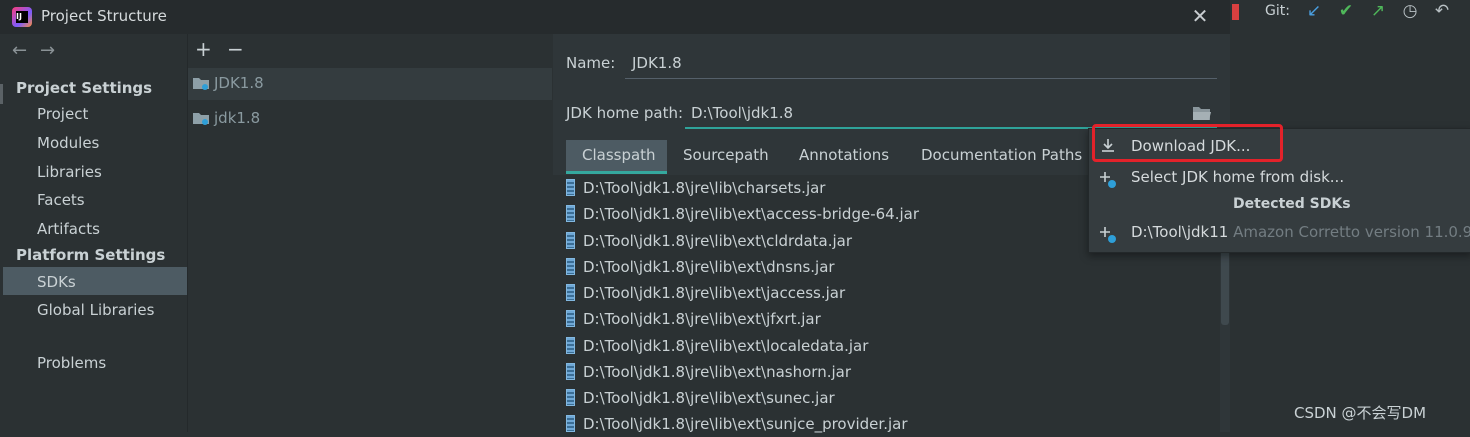  I want to click on forward-arrow-icon: →, so click(54, 50).